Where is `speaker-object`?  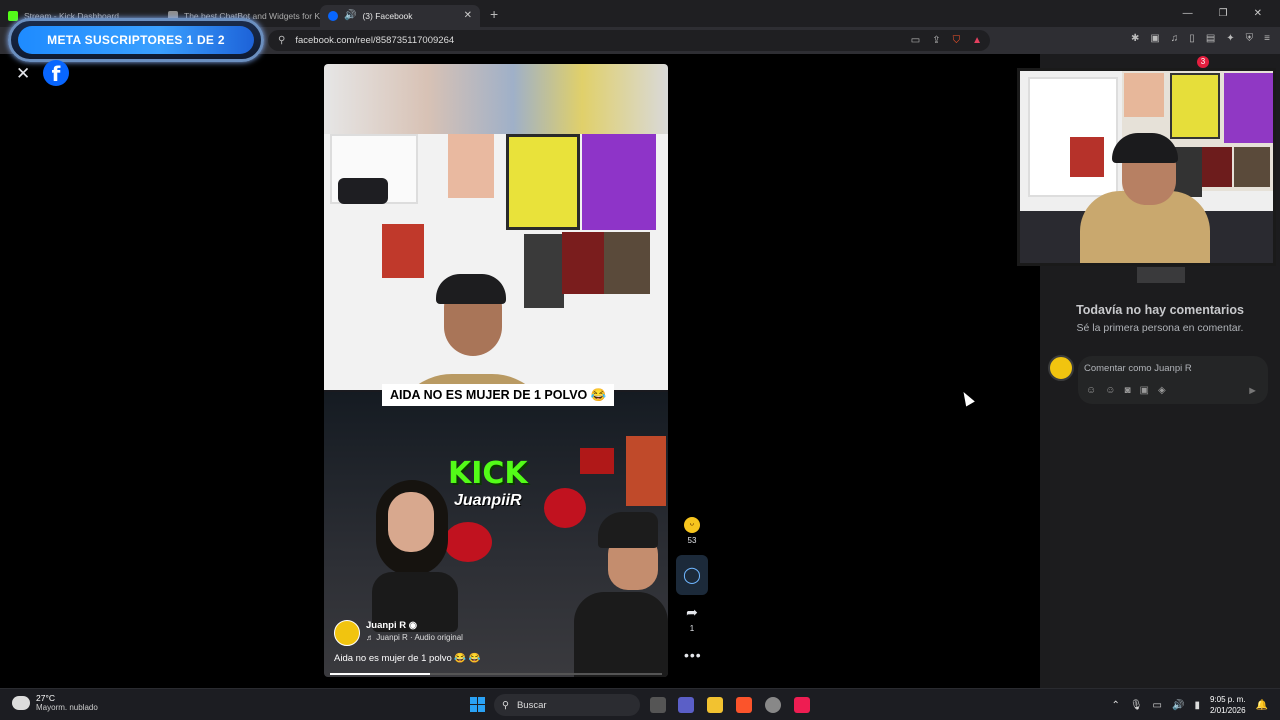 speaker-object is located at coordinates (363, 191).